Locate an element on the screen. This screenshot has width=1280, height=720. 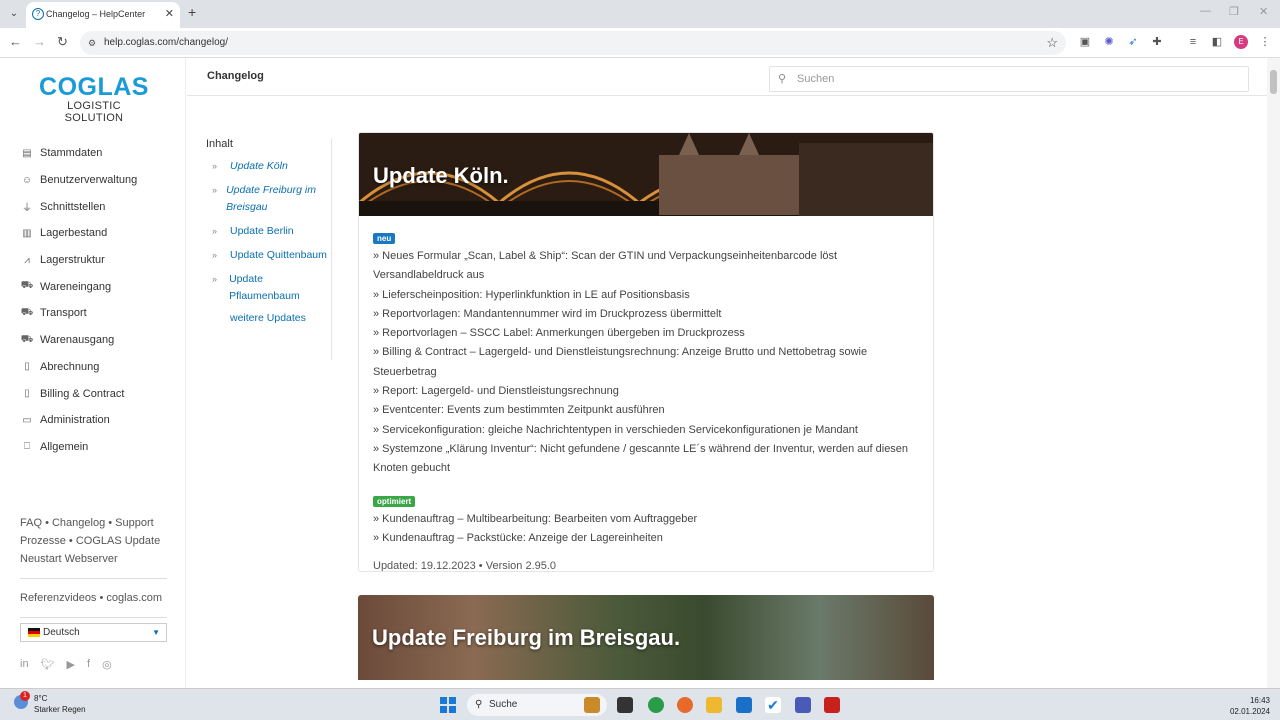
sidebar-item-benutzerverwaltung: ☺ Benutzerverwaltung is located at coordinates (78, 180).